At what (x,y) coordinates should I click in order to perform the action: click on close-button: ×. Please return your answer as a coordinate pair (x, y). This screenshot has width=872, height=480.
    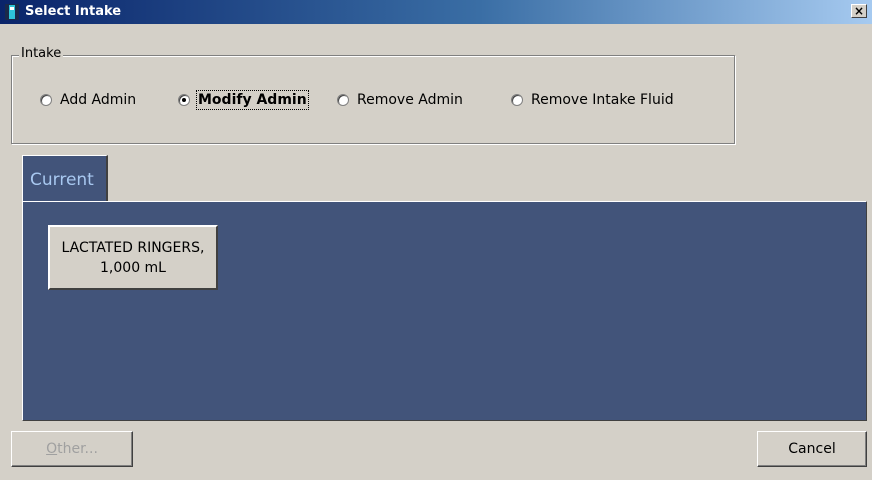
    Looking at the image, I should click on (859, 11).